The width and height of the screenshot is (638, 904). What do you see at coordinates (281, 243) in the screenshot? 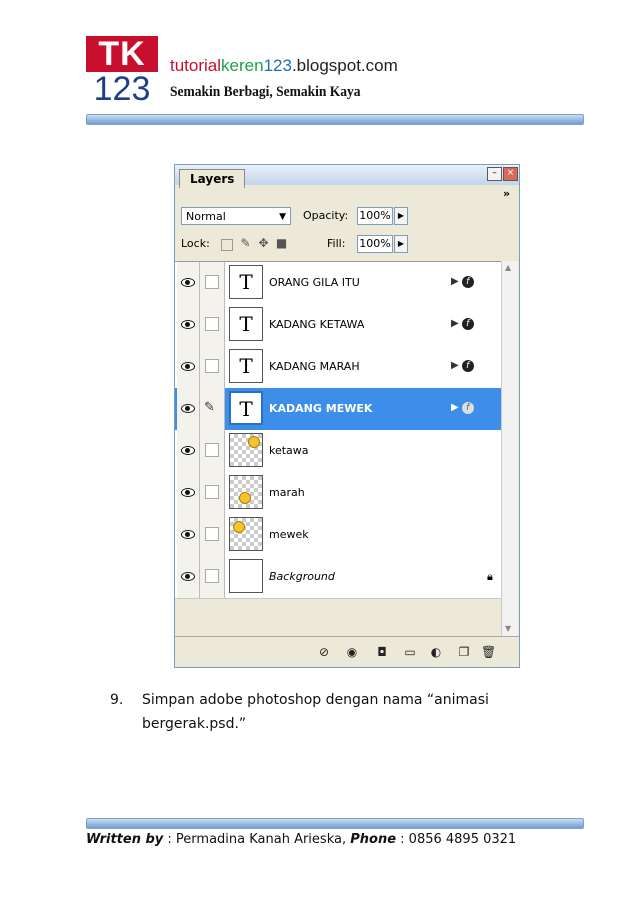
I see `lock-all-icon: ■` at bounding box center [281, 243].